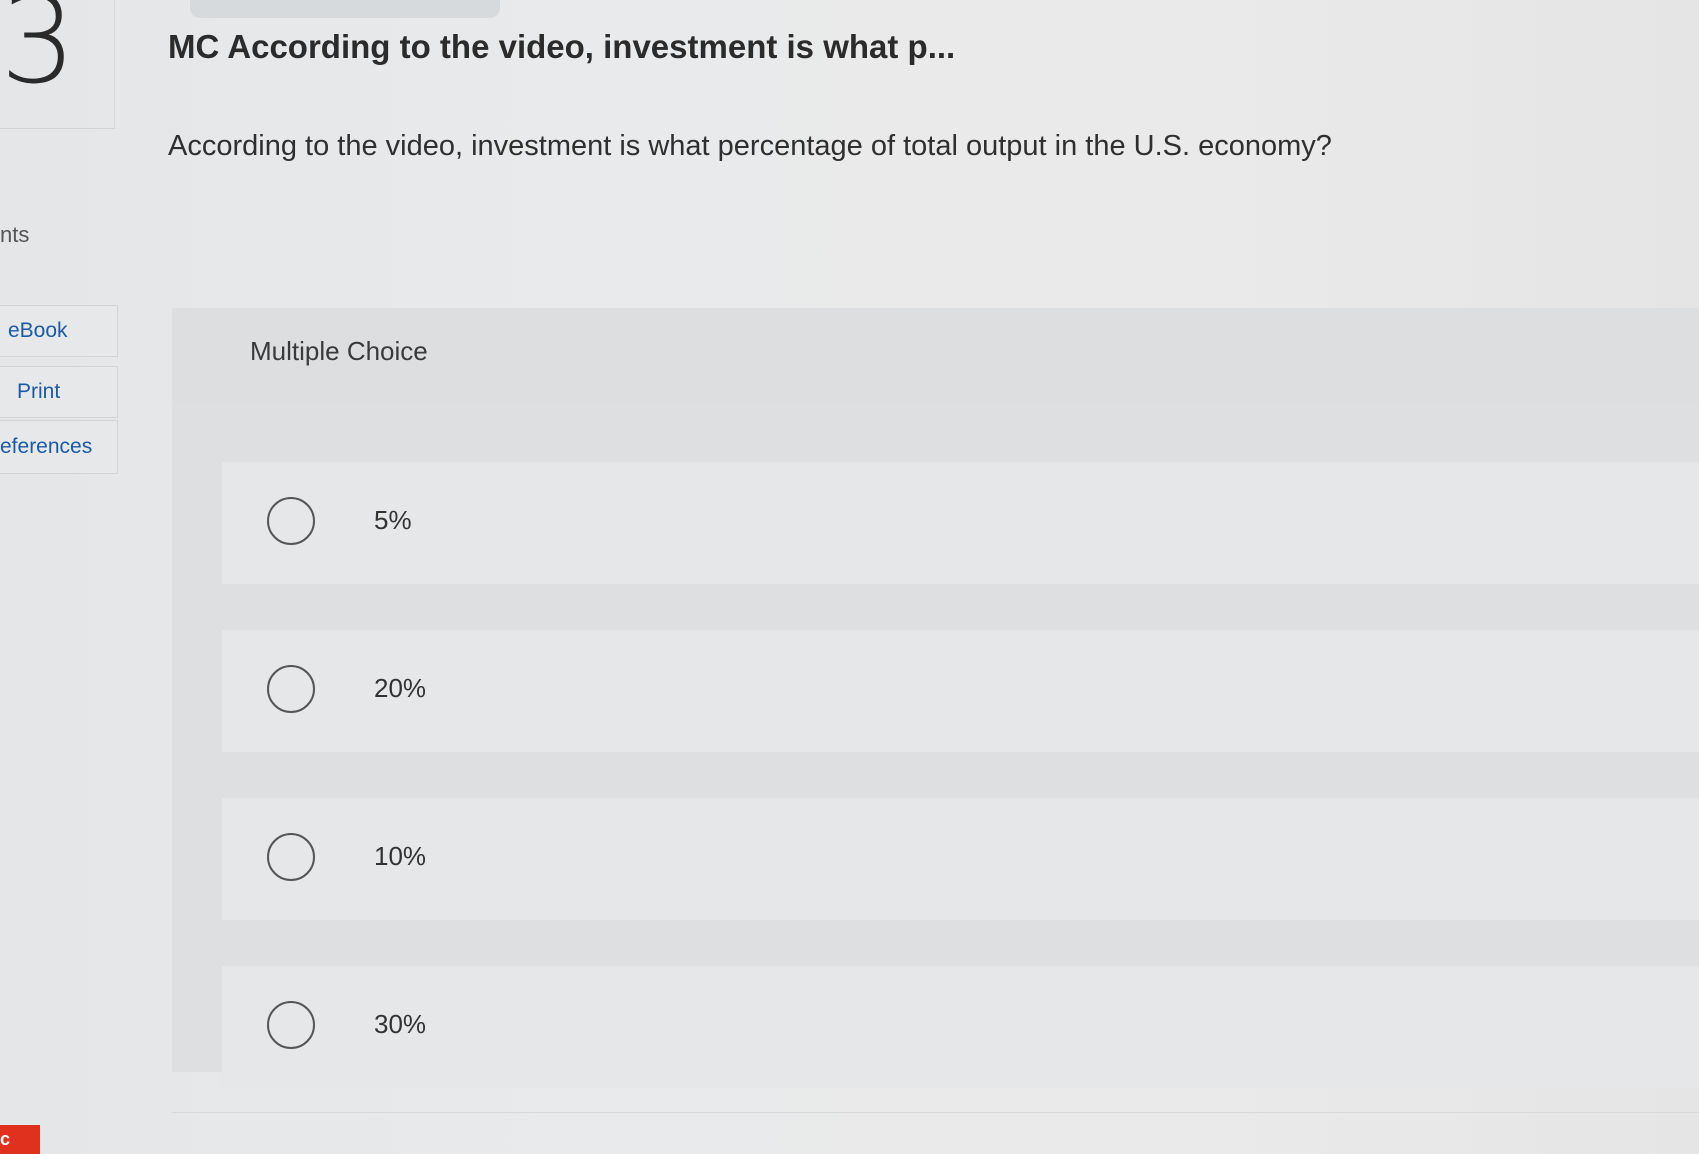 The height and width of the screenshot is (1154, 1699). Describe the element at coordinates (345, 9) in the screenshot. I see `top-tab-remnant` at that location.